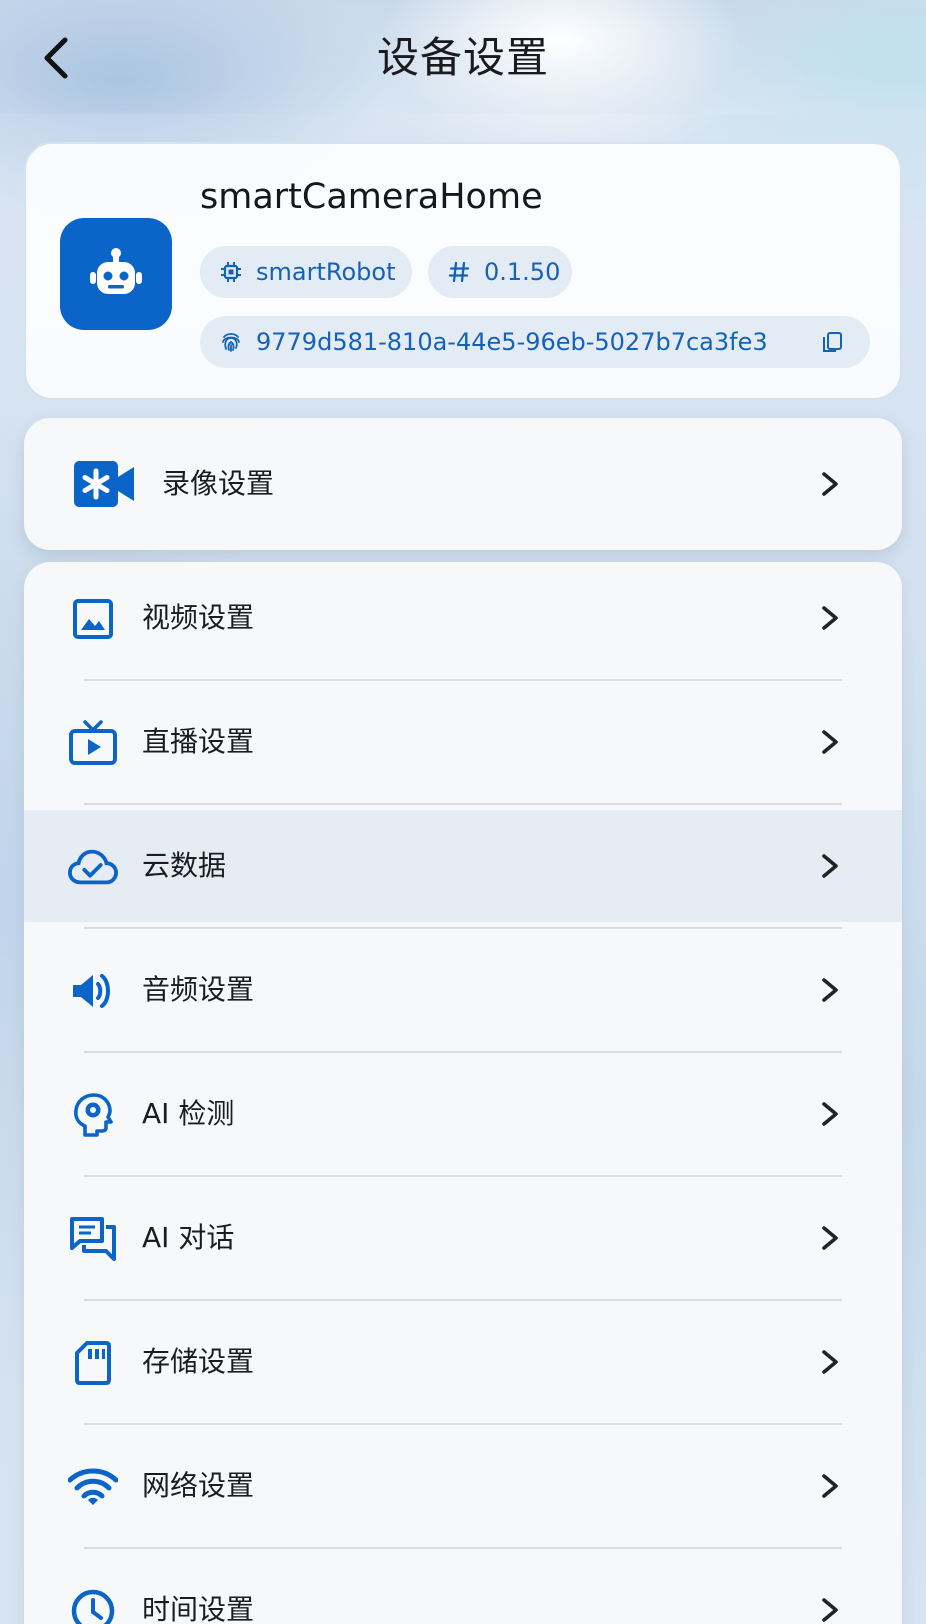  I want to click on image-icon, so click(93, 619).